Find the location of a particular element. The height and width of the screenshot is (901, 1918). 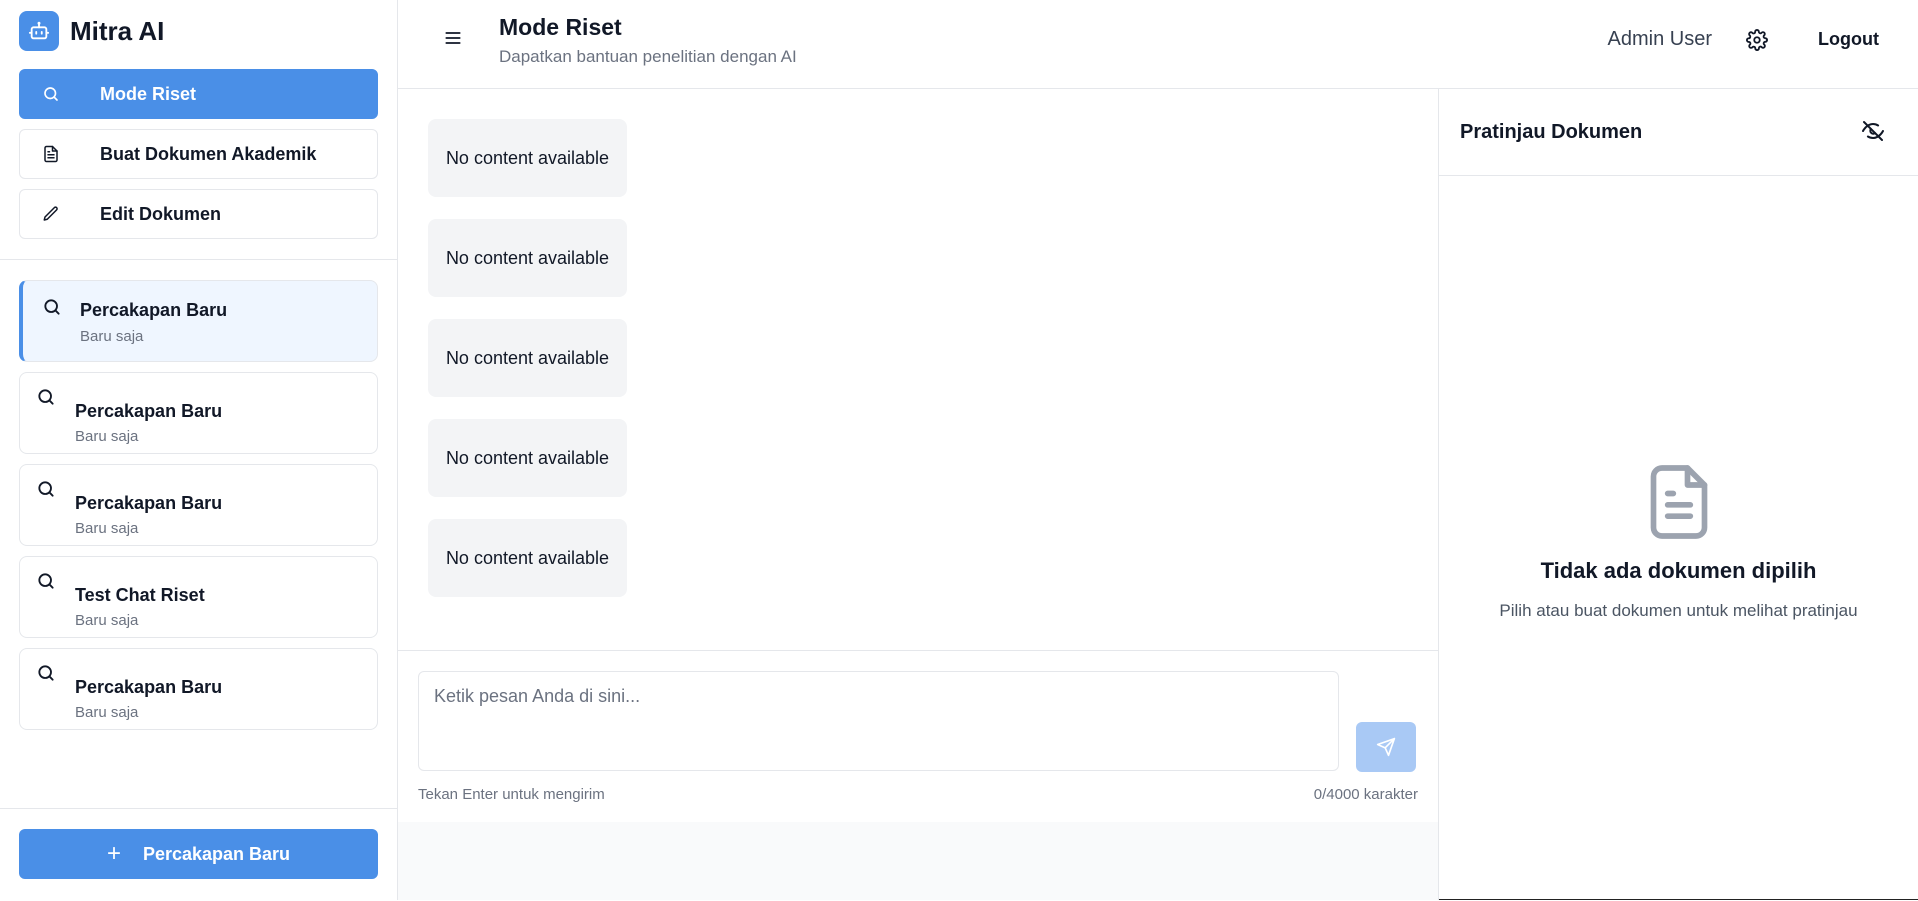

new-chat-button: + Percakapan Baru is located at coordinates (198, 854).